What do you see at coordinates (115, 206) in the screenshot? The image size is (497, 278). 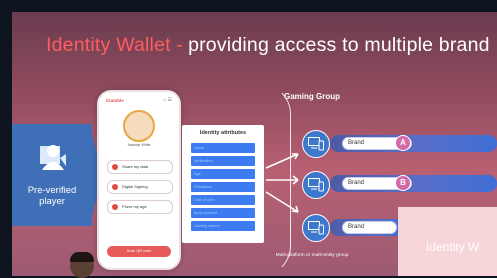 I see `age-icon` at bounding box center [115, 206].